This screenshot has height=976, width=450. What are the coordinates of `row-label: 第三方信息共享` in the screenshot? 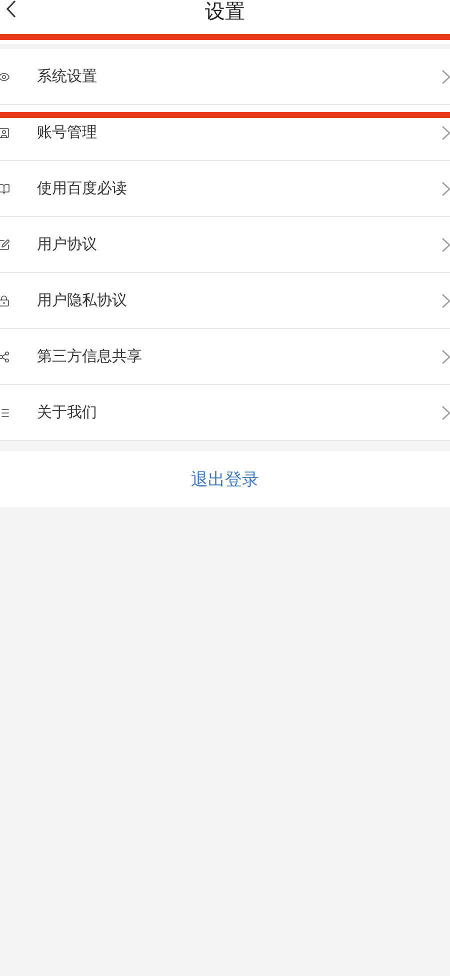 It's located at (90, 356).